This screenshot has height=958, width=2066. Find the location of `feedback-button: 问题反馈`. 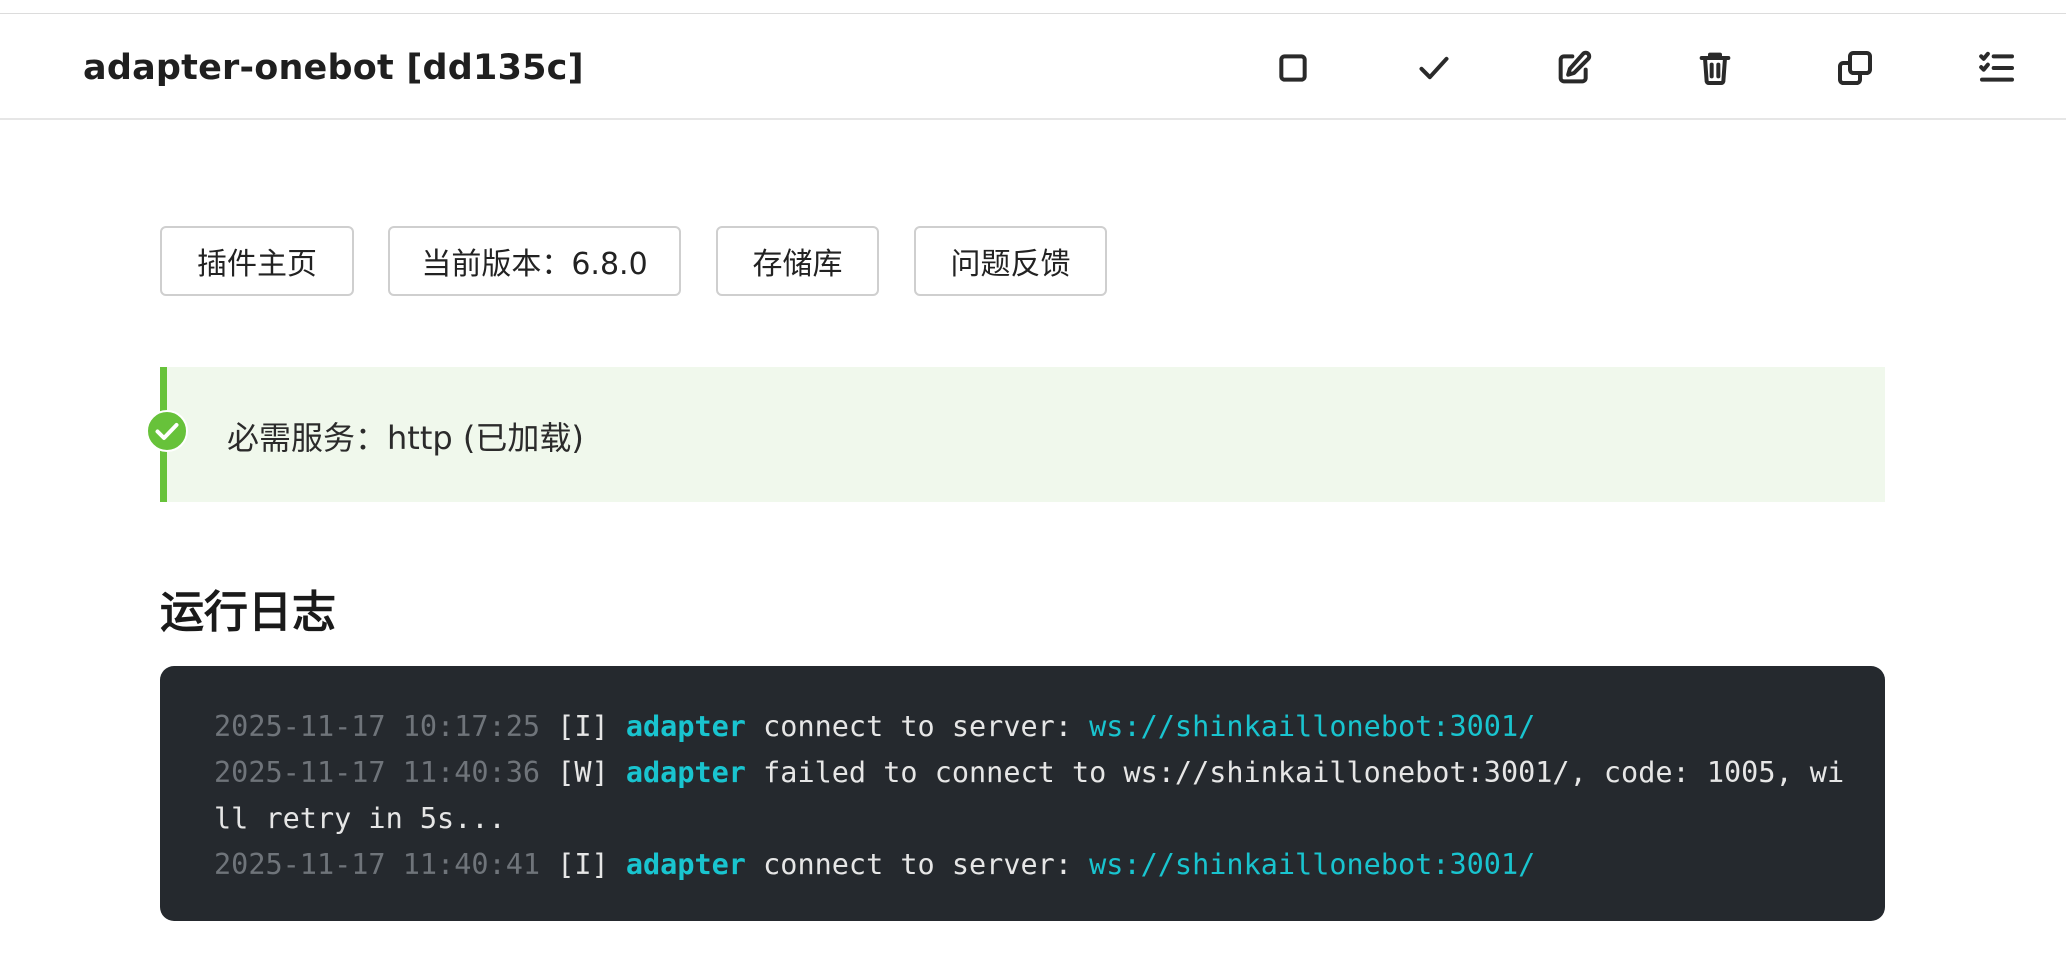

feedback-button: 问题反馈 is located at coordinates (1010, 261).